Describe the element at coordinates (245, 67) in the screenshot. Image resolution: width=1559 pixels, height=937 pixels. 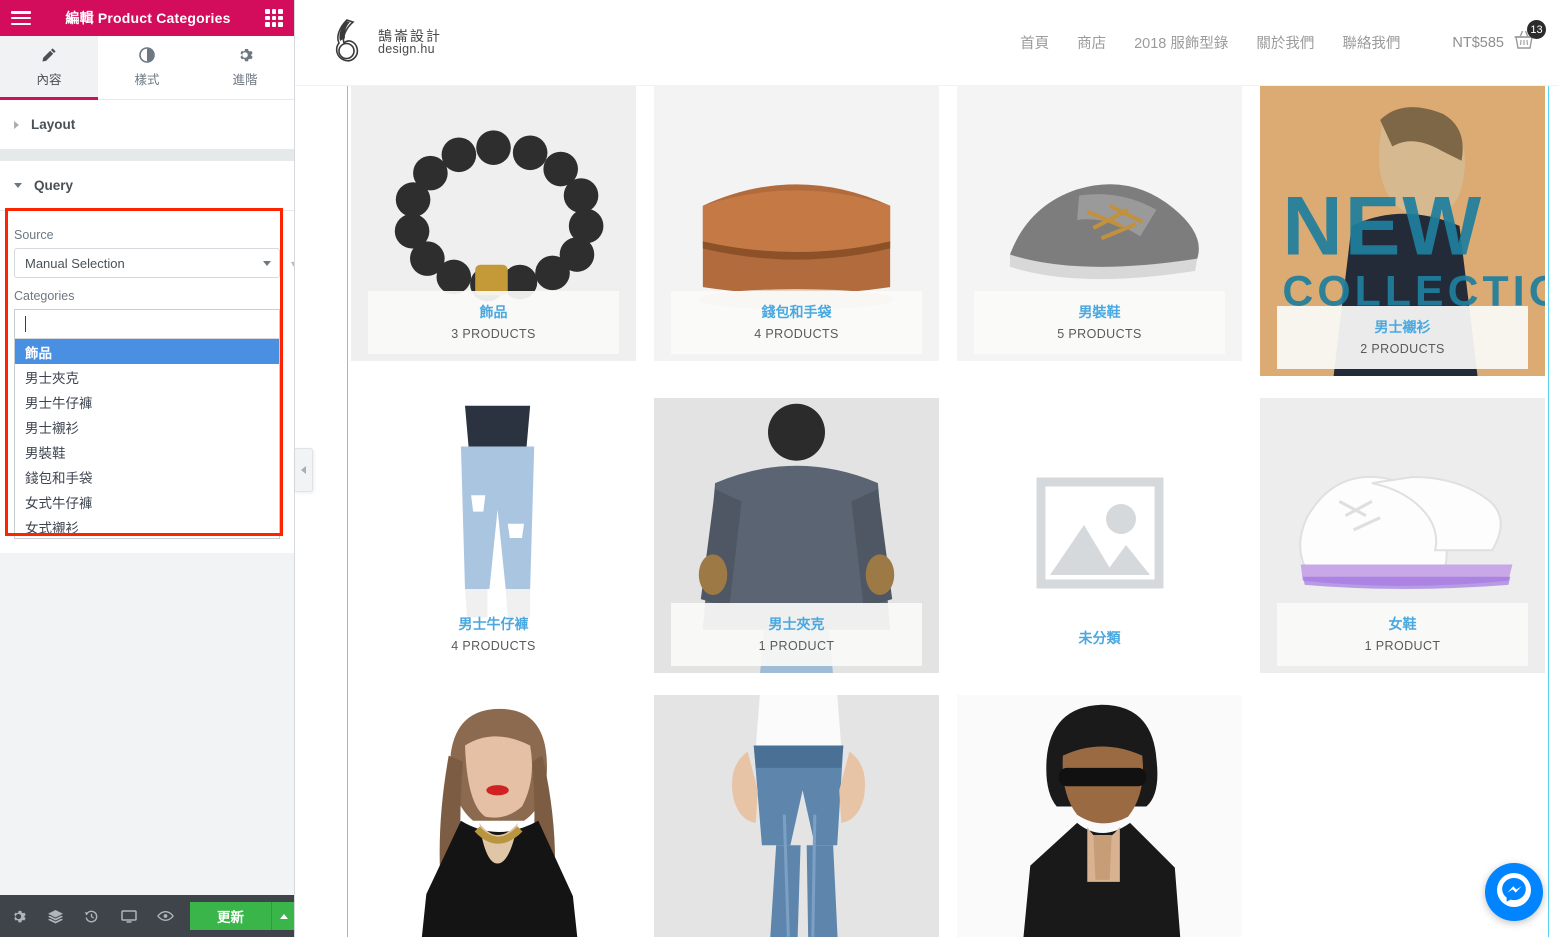
I see `tab-advanced: 進階` at that location.